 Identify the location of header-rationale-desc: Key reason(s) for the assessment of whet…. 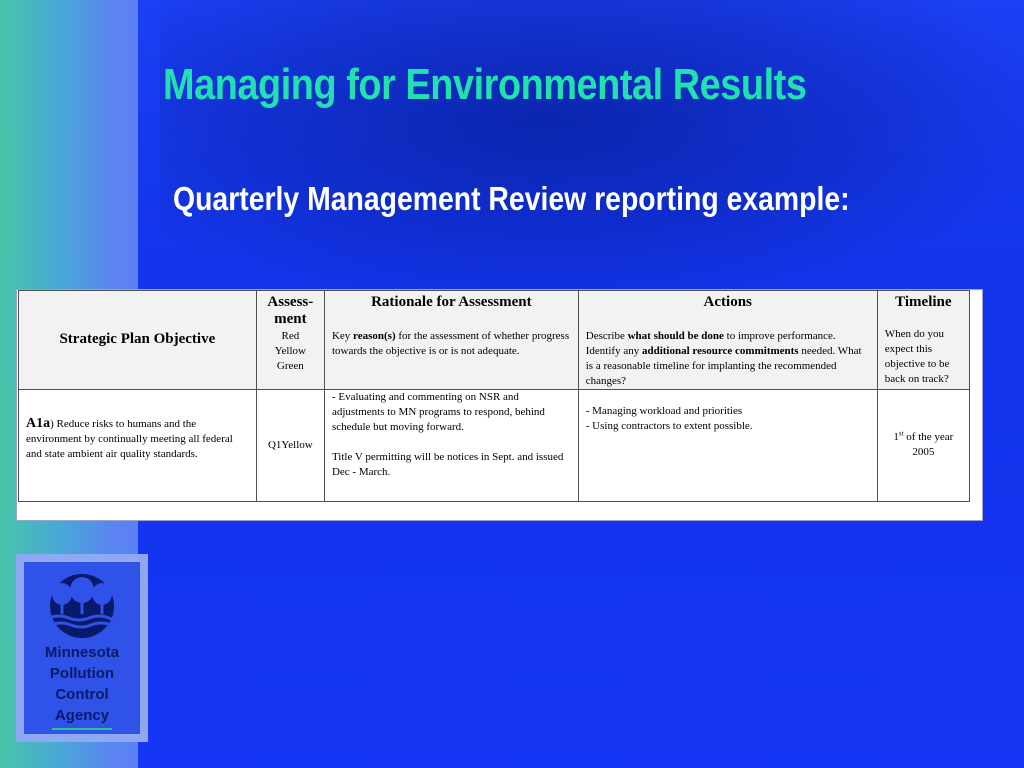
(450, 343).